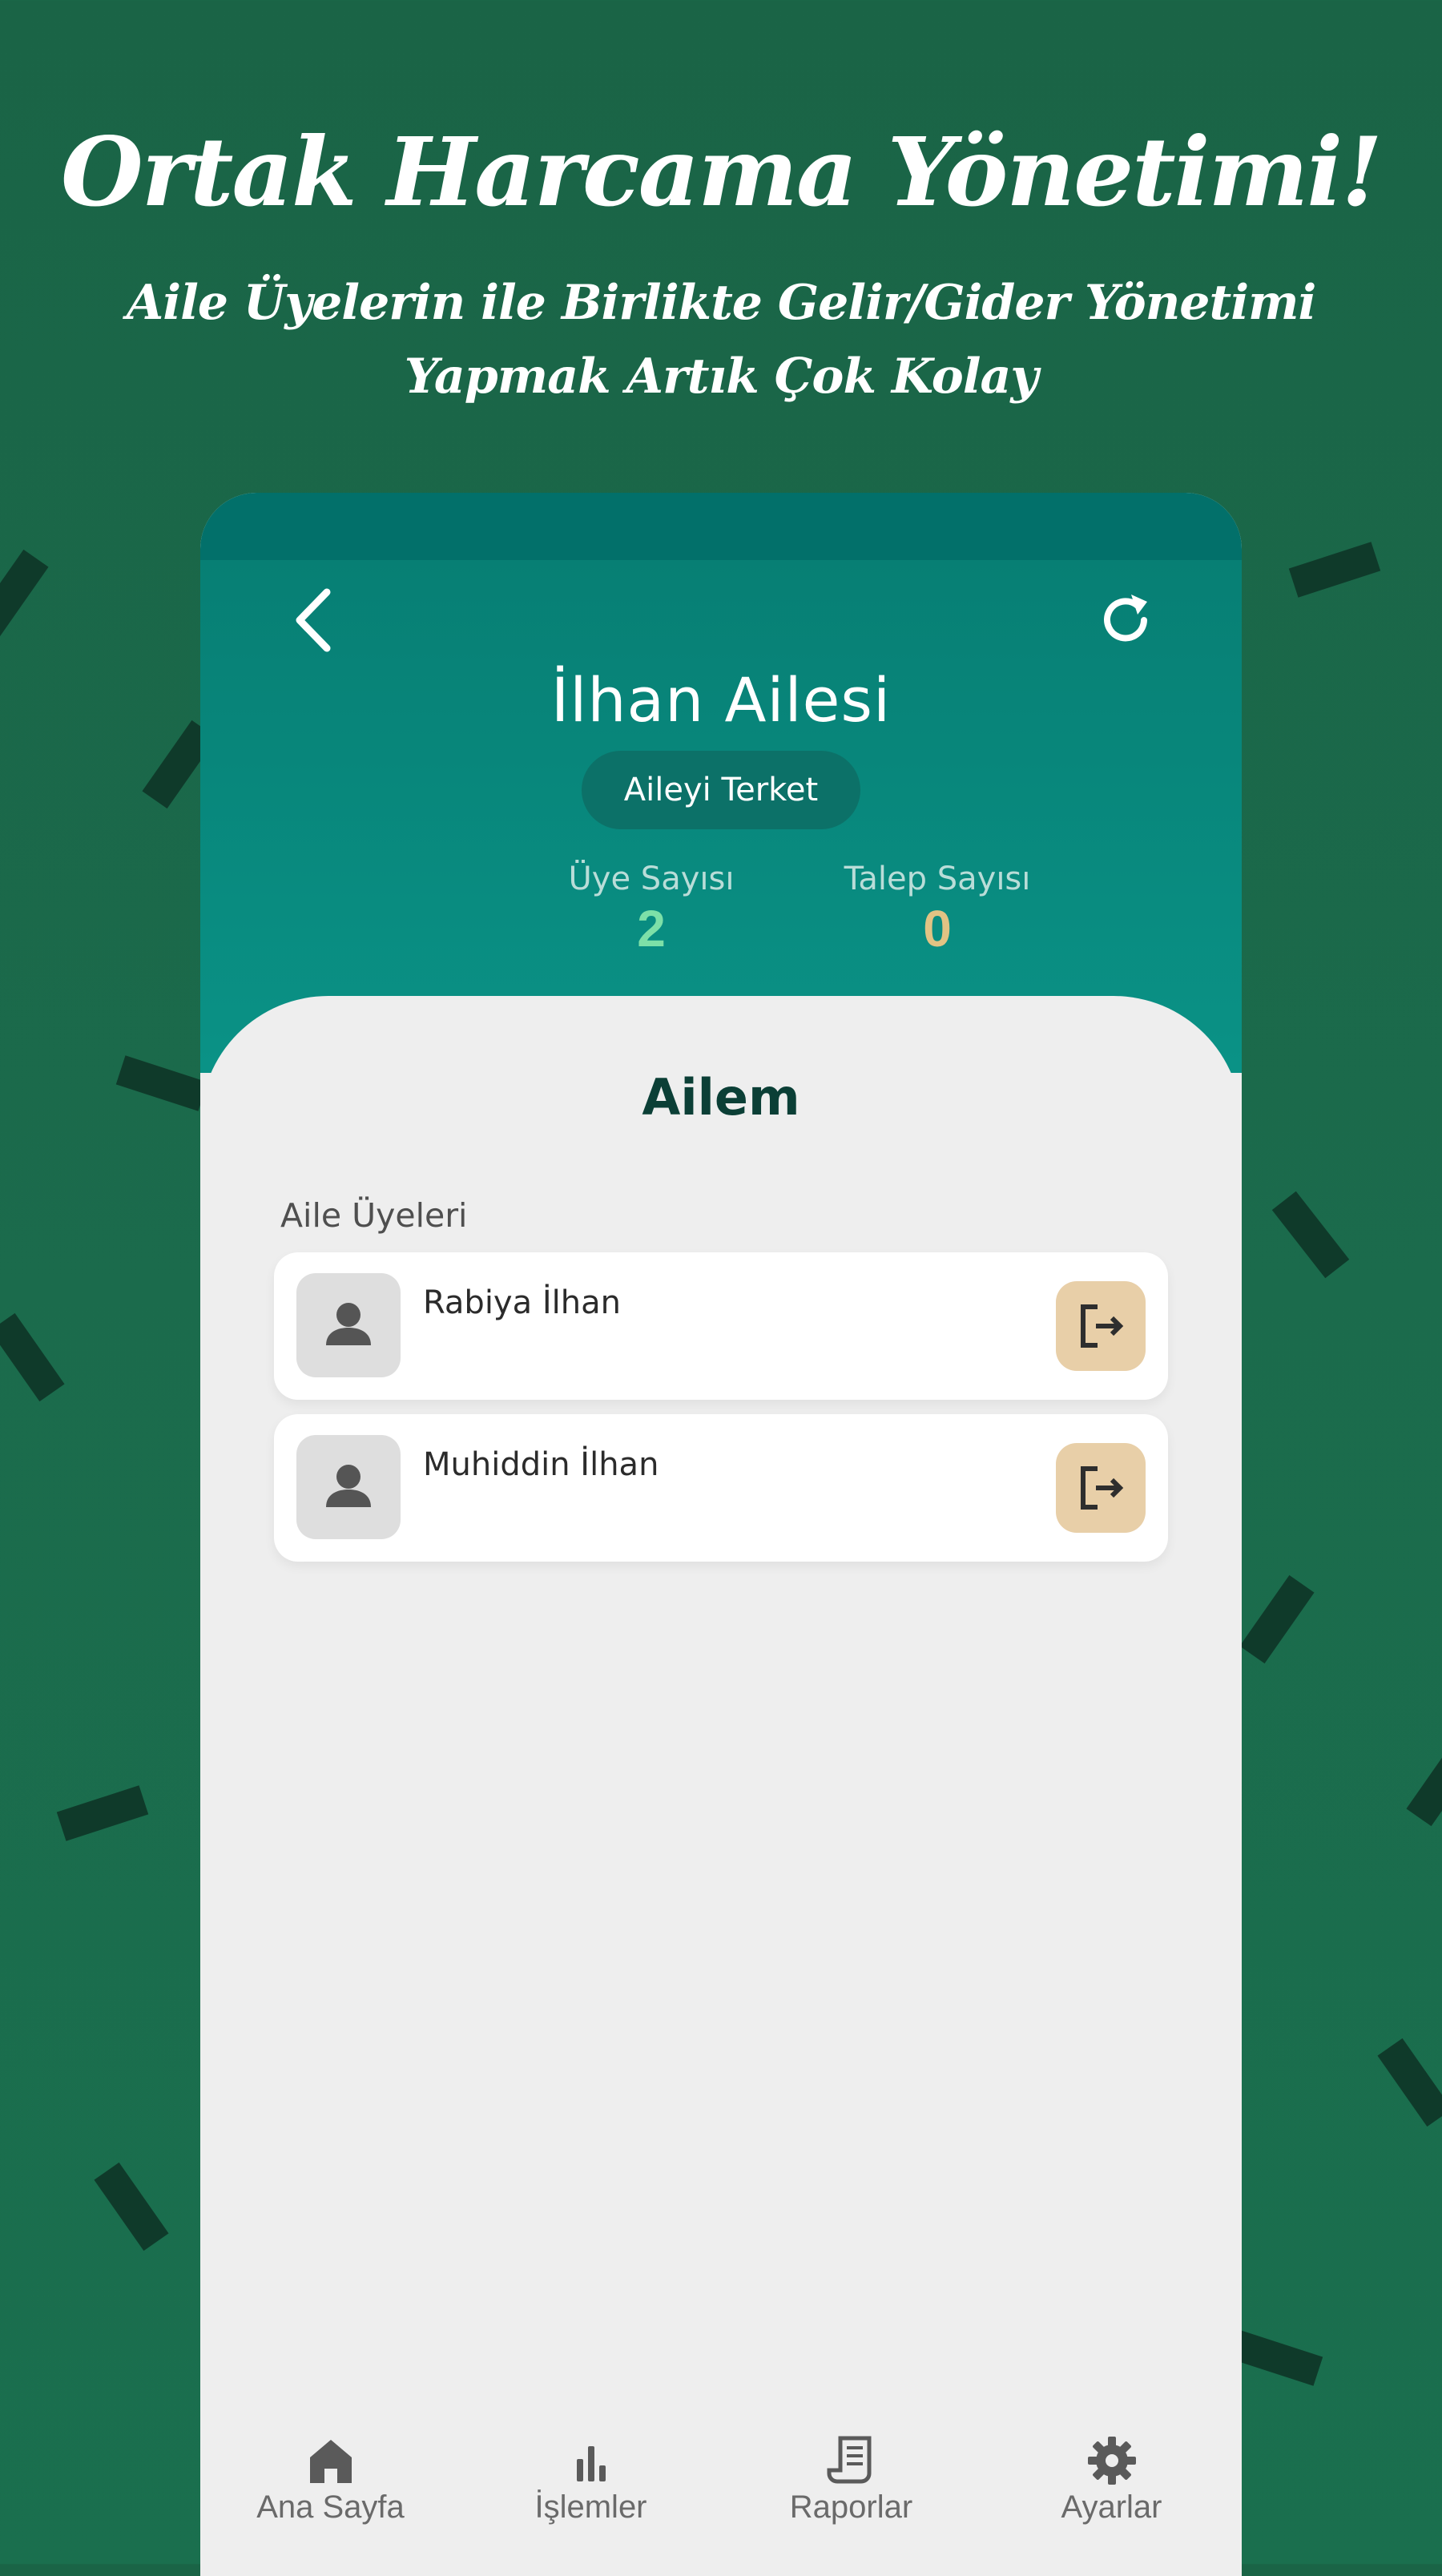  I want to click on refresh-button, so click(1126, 620).